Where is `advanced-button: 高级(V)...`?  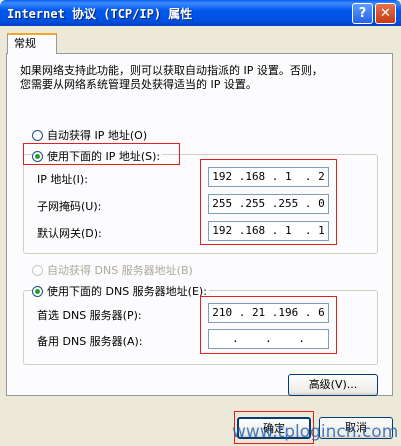 advanced-button: 高级(V)... is located at coordinates (333, 385).